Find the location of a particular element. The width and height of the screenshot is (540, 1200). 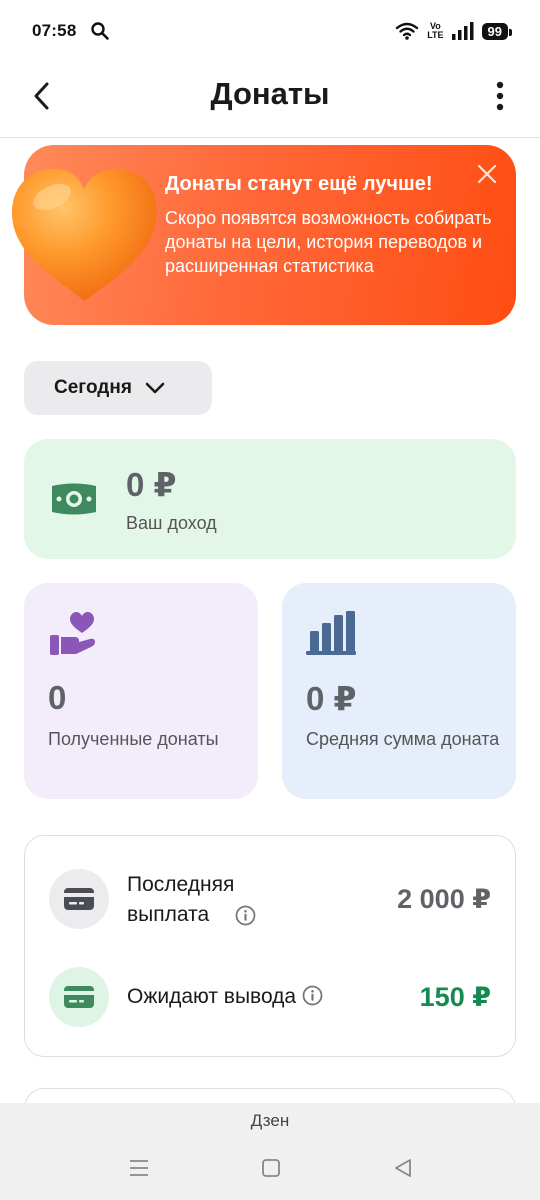

pending-payout-icon-wrap is located at coordinates (79, 997).